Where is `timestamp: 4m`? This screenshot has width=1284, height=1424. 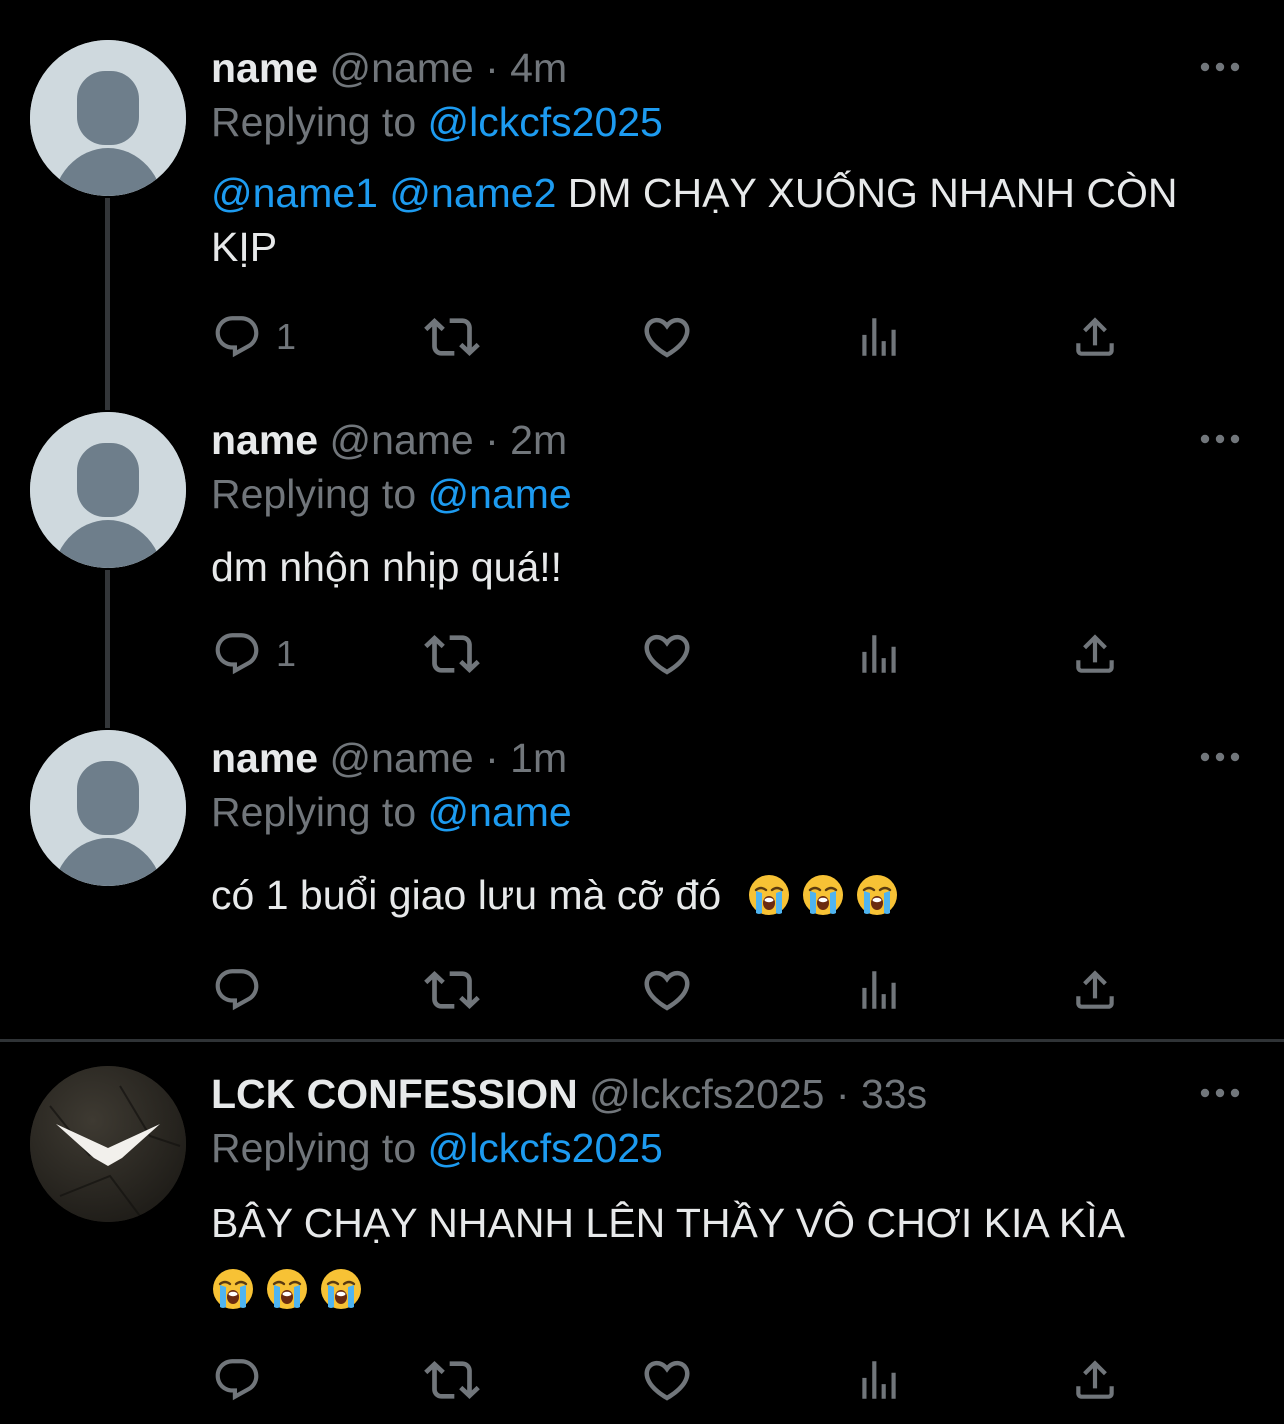
timestamp: 4m is located at coordinates (538, 68).